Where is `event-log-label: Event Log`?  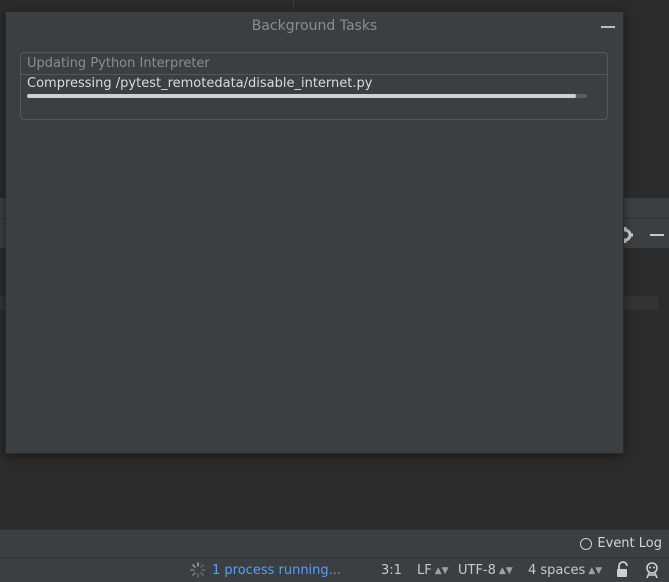
event-log-label: Event Log is located at coordinates (629, 543).